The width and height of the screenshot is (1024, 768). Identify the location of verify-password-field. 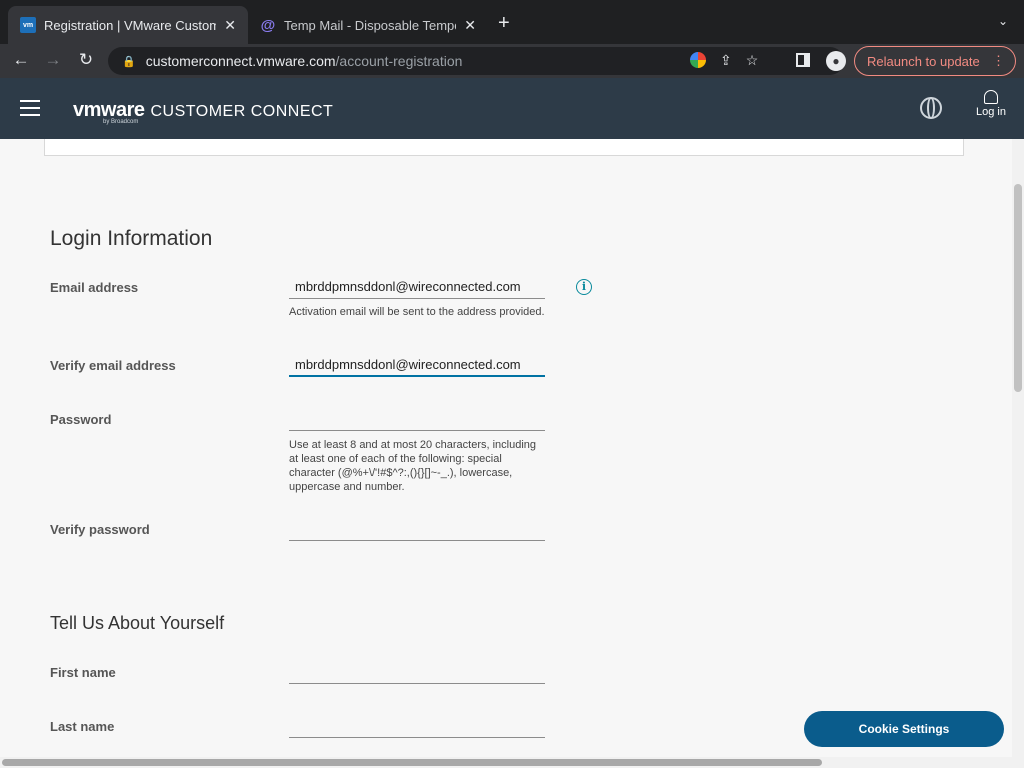
(417, 529).